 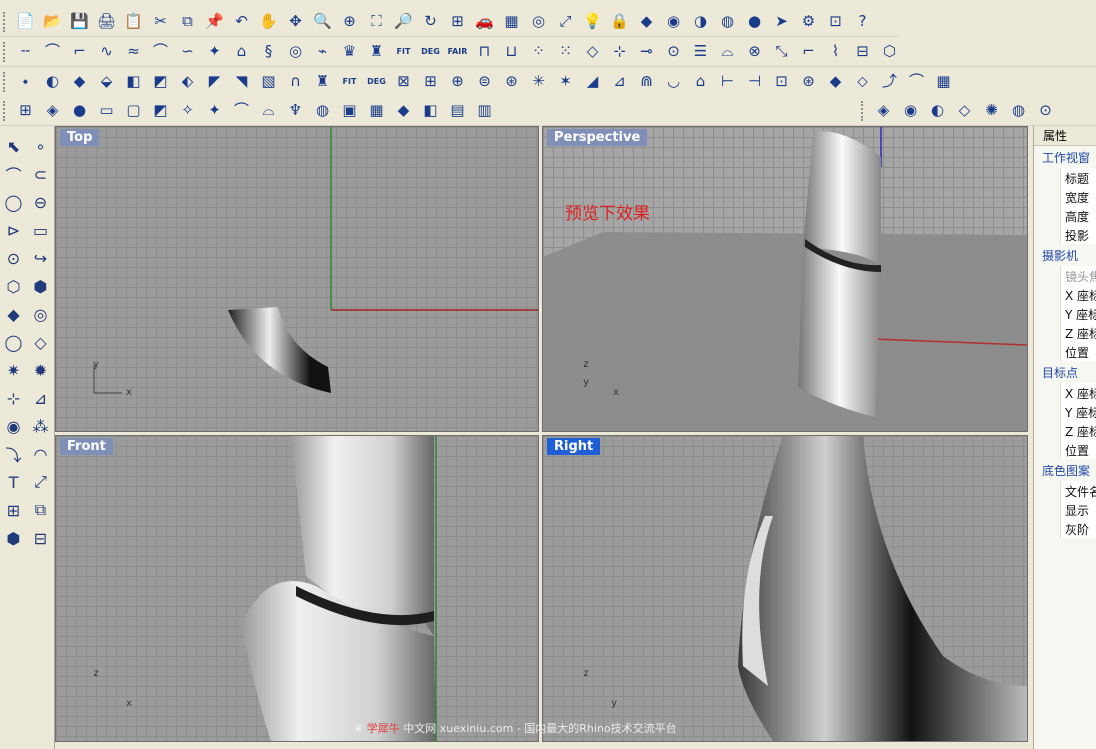 I want to click on render-button-6: ⊙, so click(x=1045, y=110).